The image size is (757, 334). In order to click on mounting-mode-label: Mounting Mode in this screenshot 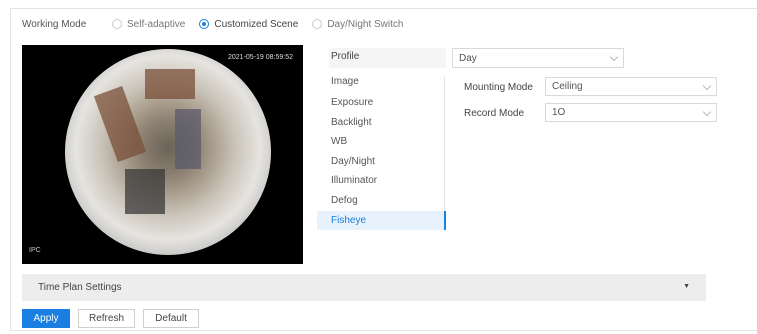, I will do `click(498, 87)`.